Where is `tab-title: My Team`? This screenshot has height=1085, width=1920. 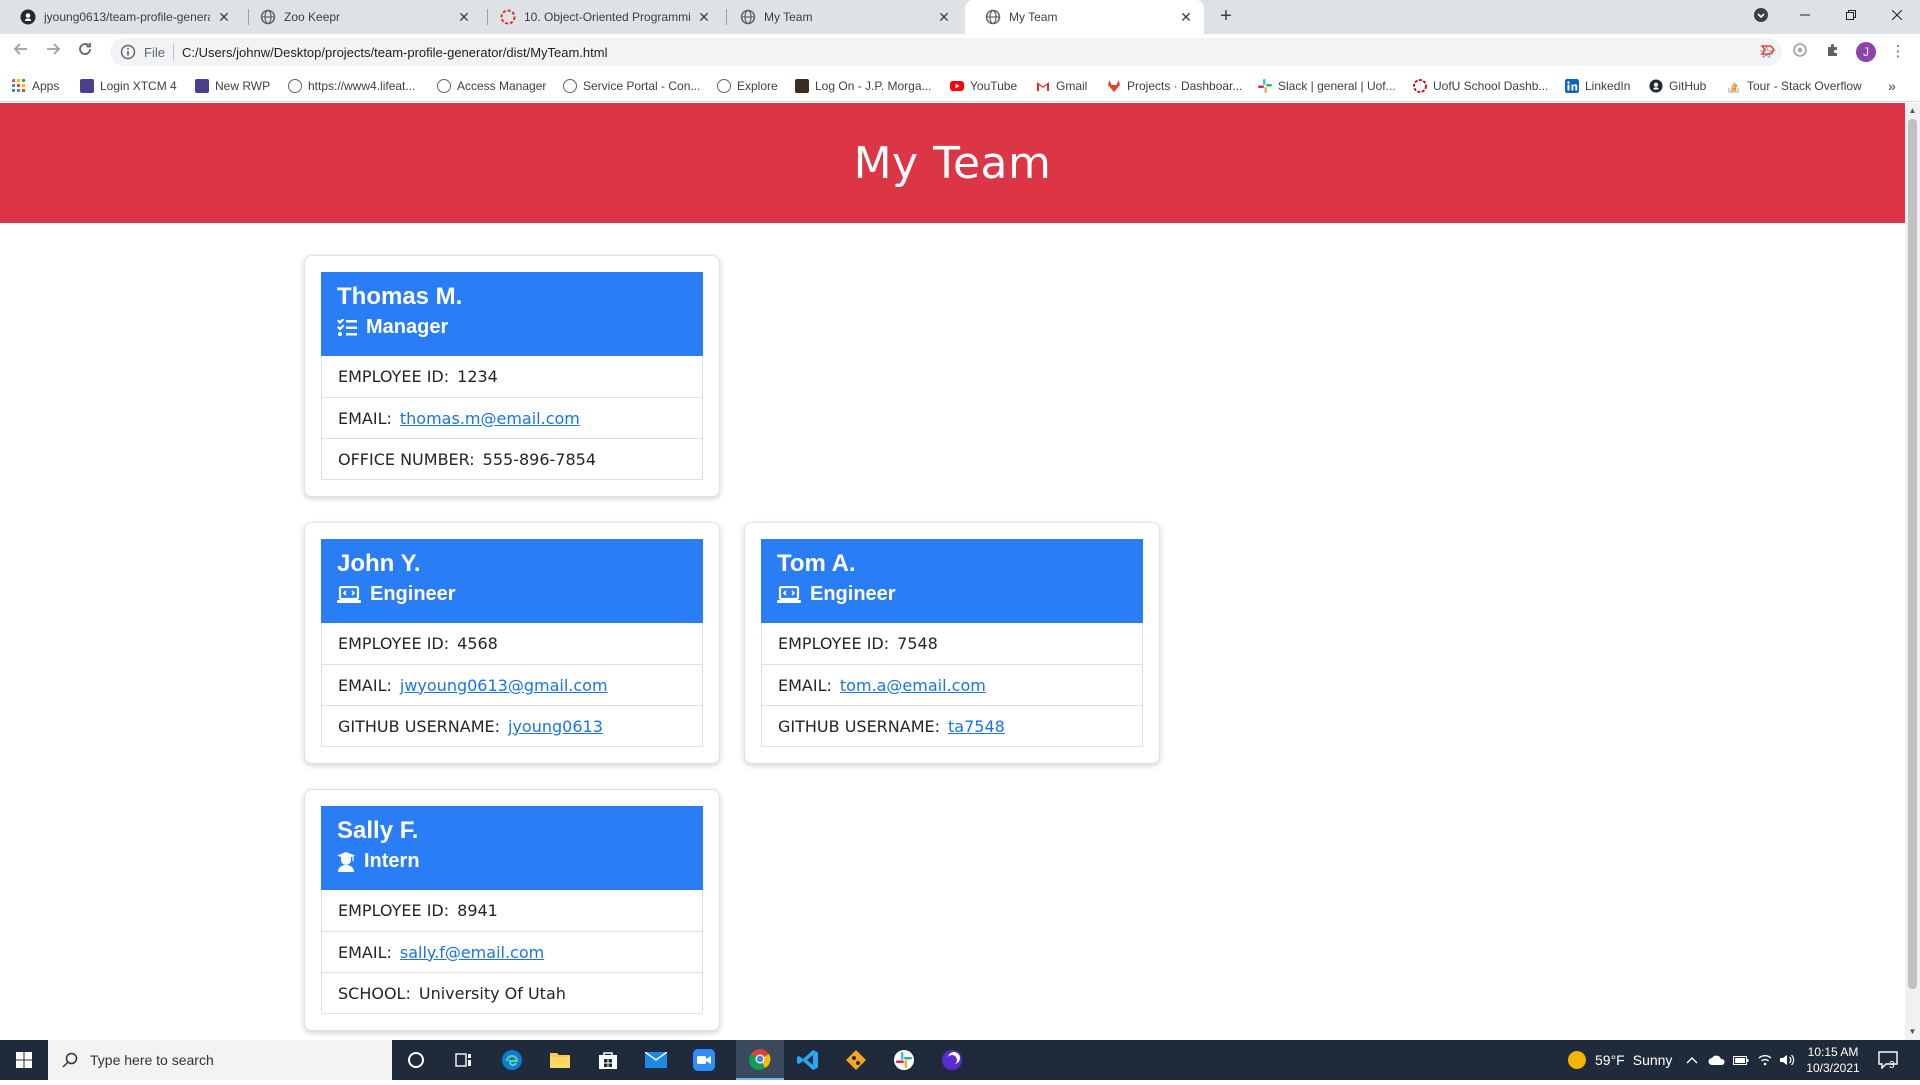 tab-title: My Team is located at coordinates (1033, 17).